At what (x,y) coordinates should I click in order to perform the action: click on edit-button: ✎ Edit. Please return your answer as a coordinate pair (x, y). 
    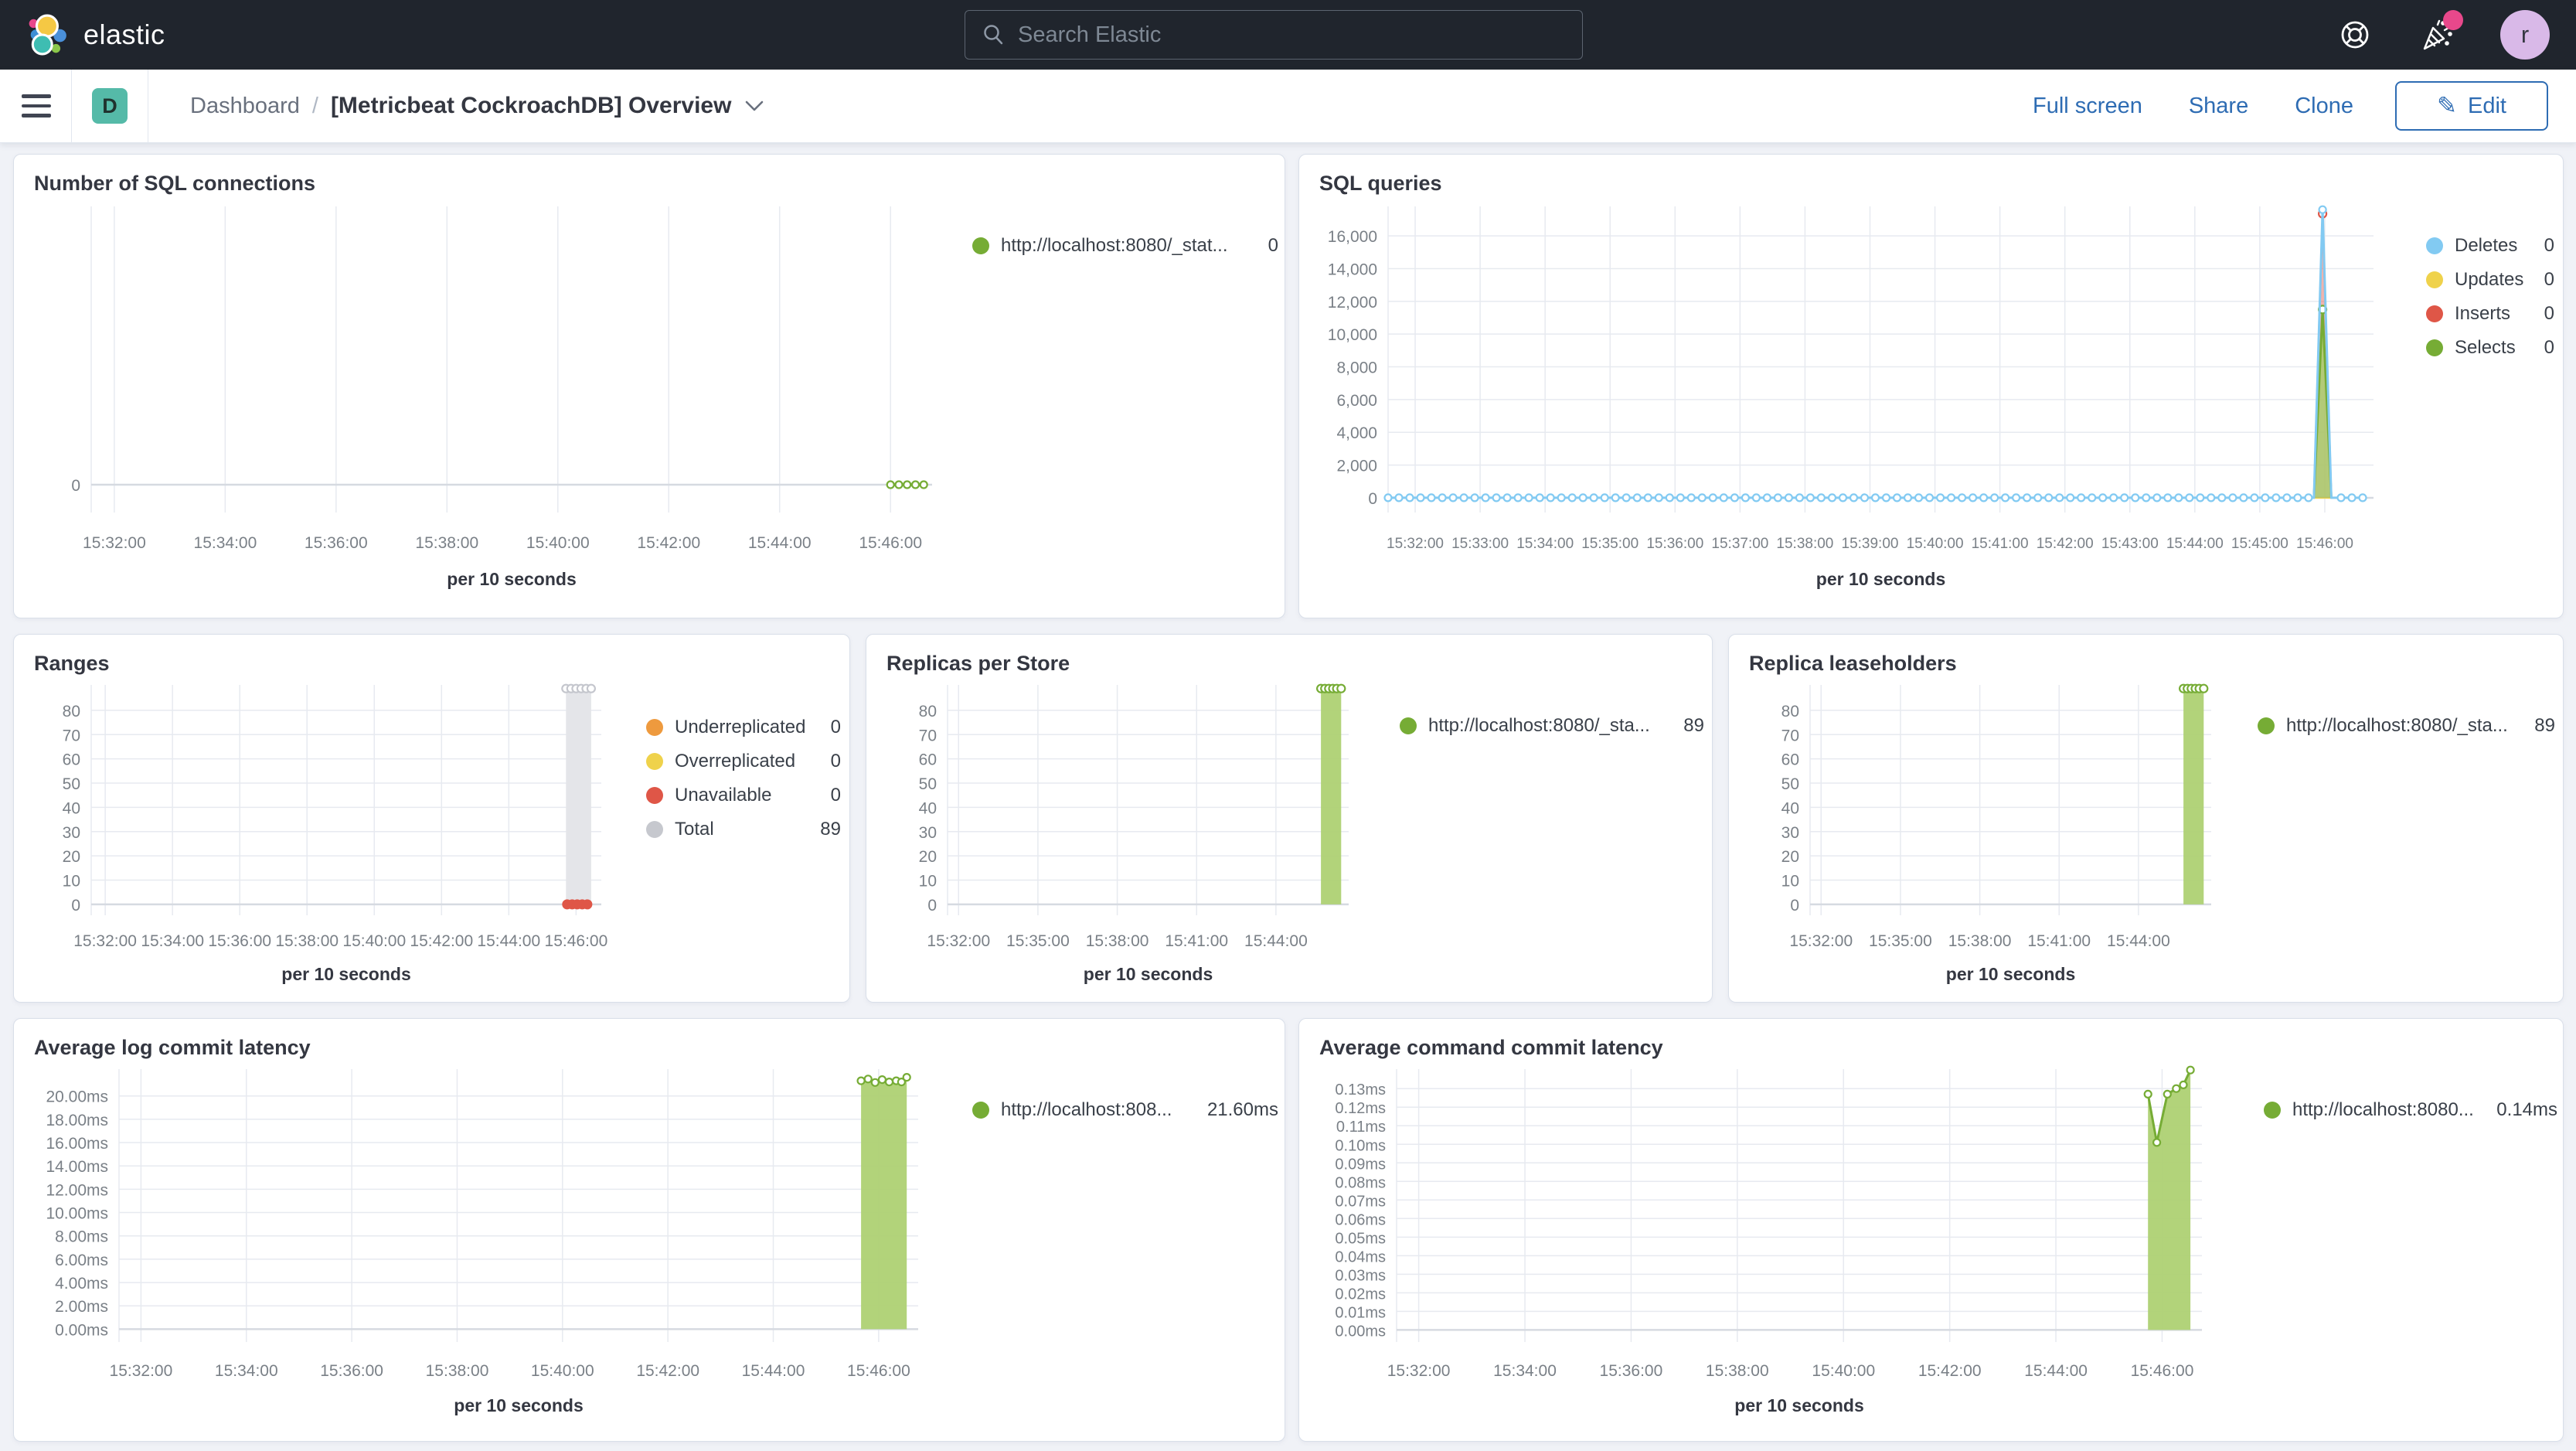
    Looking at the image, I should click on (2471, 106).